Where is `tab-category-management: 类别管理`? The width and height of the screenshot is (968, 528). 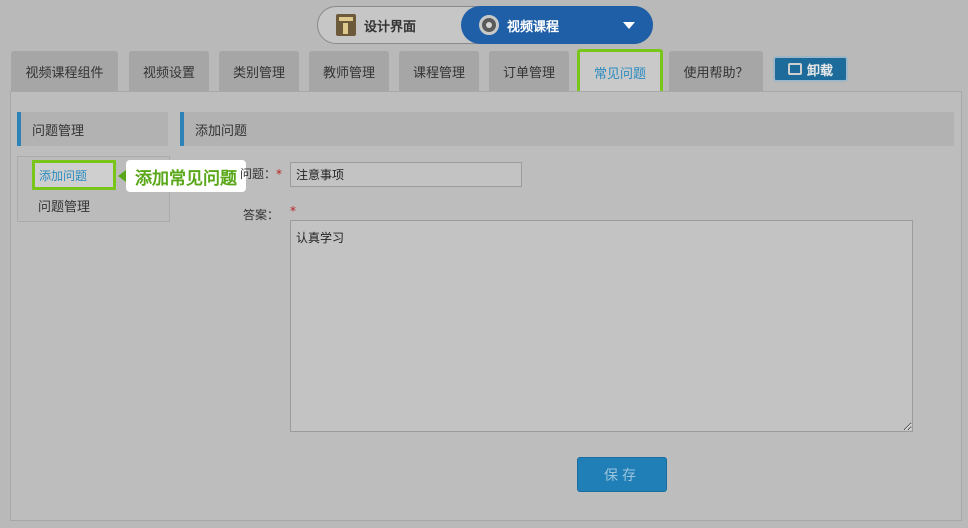 tab-category-management: 类别管理 is located at coordinates (259, 71).